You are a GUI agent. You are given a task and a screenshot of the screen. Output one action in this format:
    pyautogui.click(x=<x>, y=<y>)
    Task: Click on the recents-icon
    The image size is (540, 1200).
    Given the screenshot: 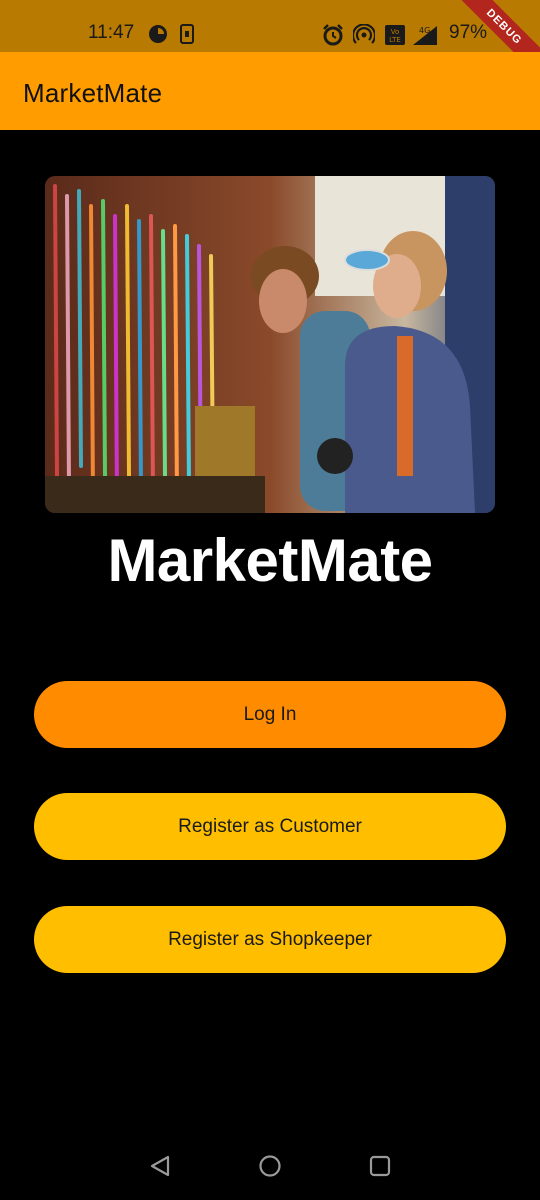 What is the action you would take?
    pyautogui.click(x=380, y=1168)
    